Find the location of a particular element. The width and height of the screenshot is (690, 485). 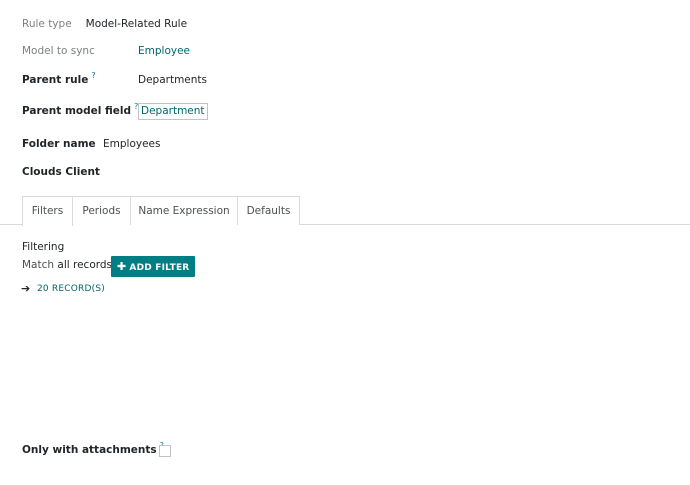

clouds-client-label: Clouds Client is located at coordinates (61, 172).